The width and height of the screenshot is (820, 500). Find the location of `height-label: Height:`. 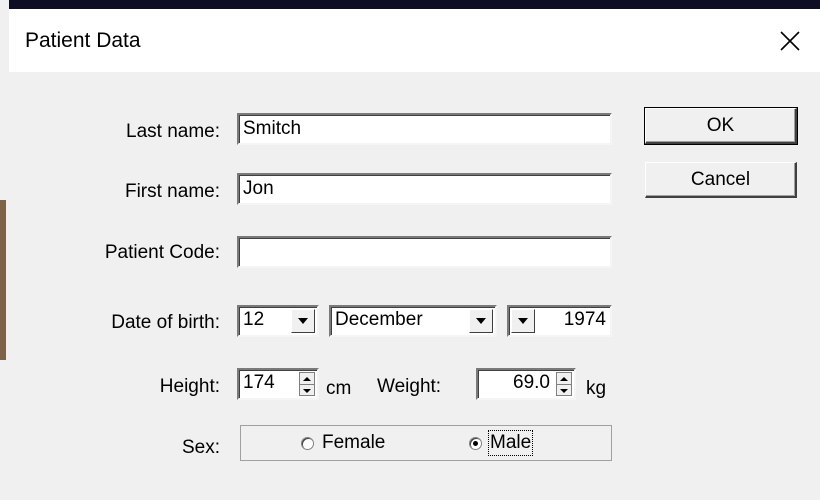

height-label: Height: is located at coordinates (189, 386).